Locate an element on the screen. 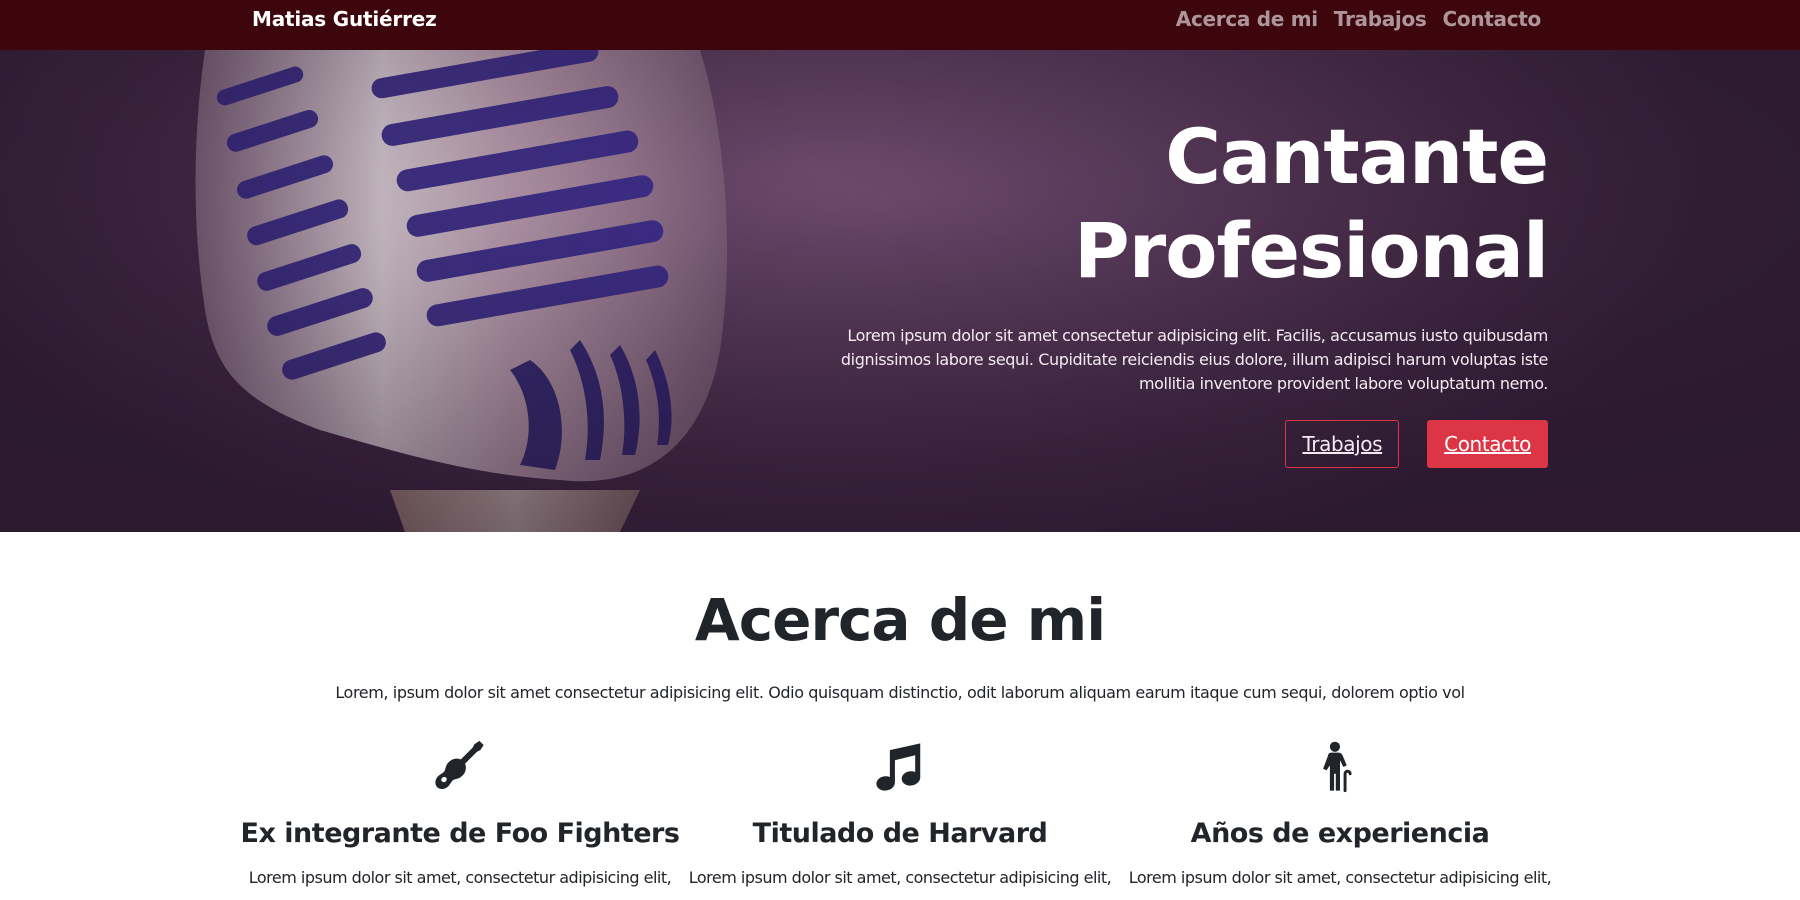  guitar-icon is located at coordinates (460, 770).